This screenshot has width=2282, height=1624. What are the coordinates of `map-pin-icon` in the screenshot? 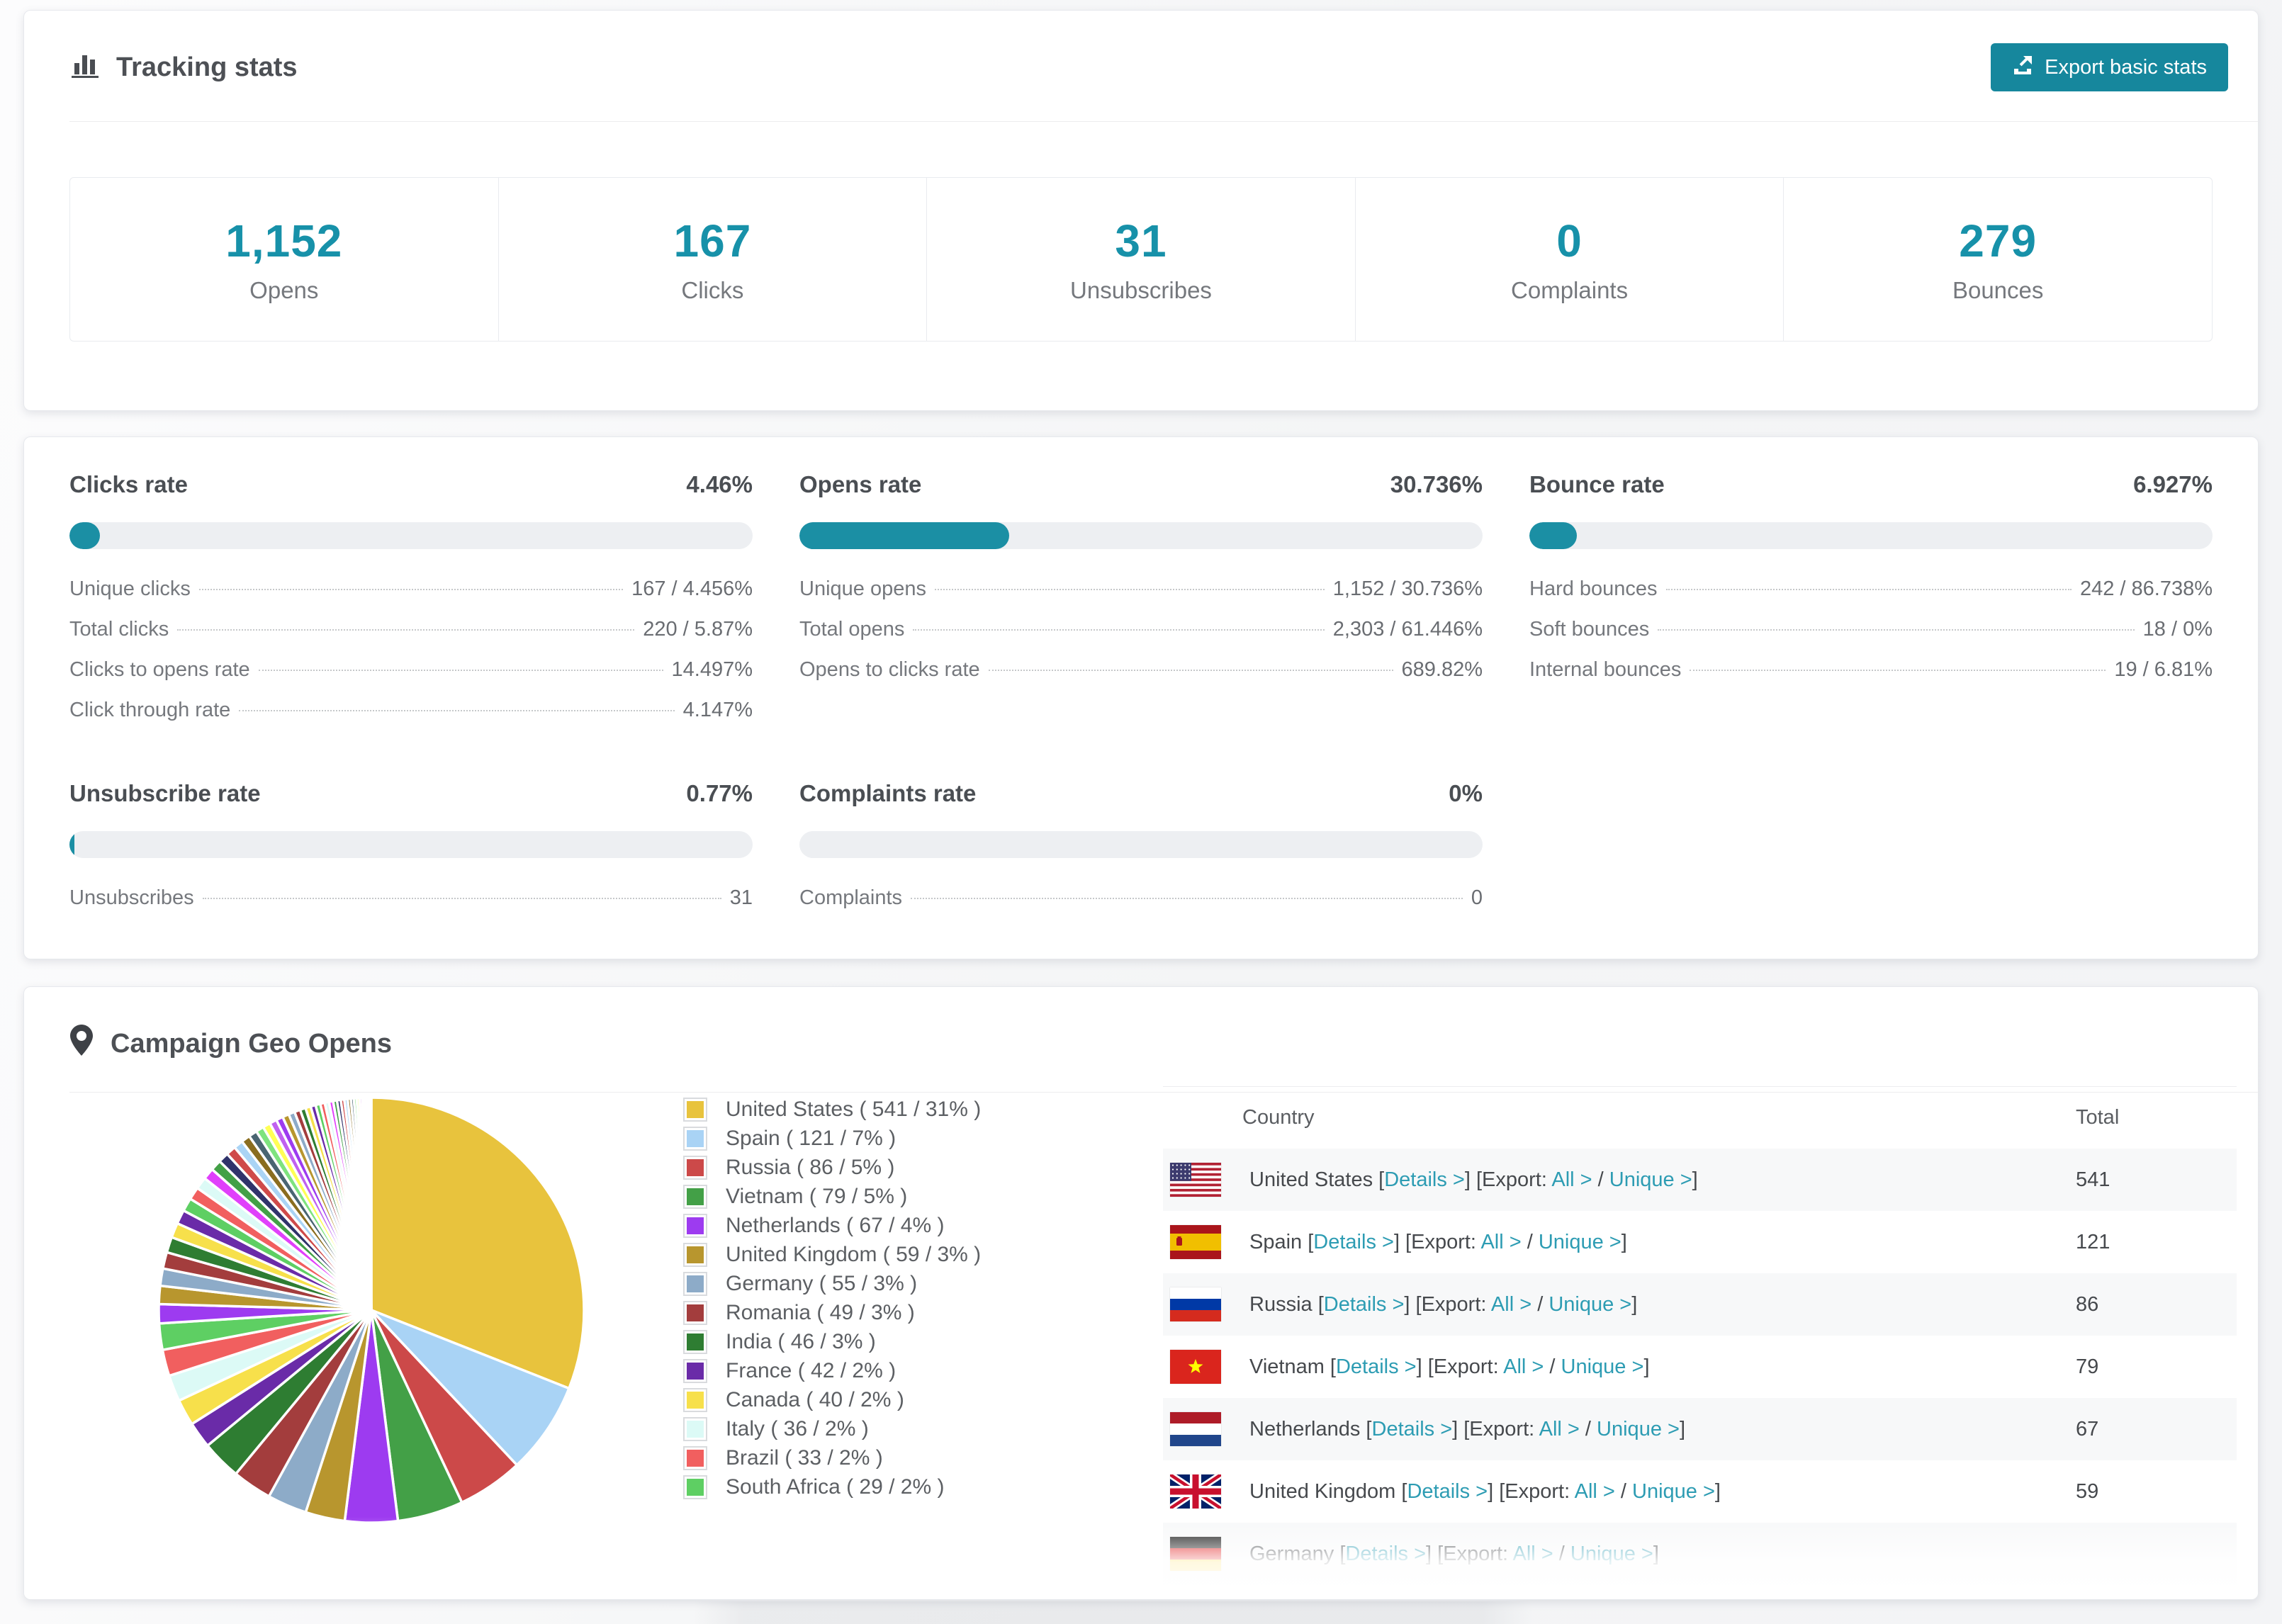 It's located at (81, 1044).